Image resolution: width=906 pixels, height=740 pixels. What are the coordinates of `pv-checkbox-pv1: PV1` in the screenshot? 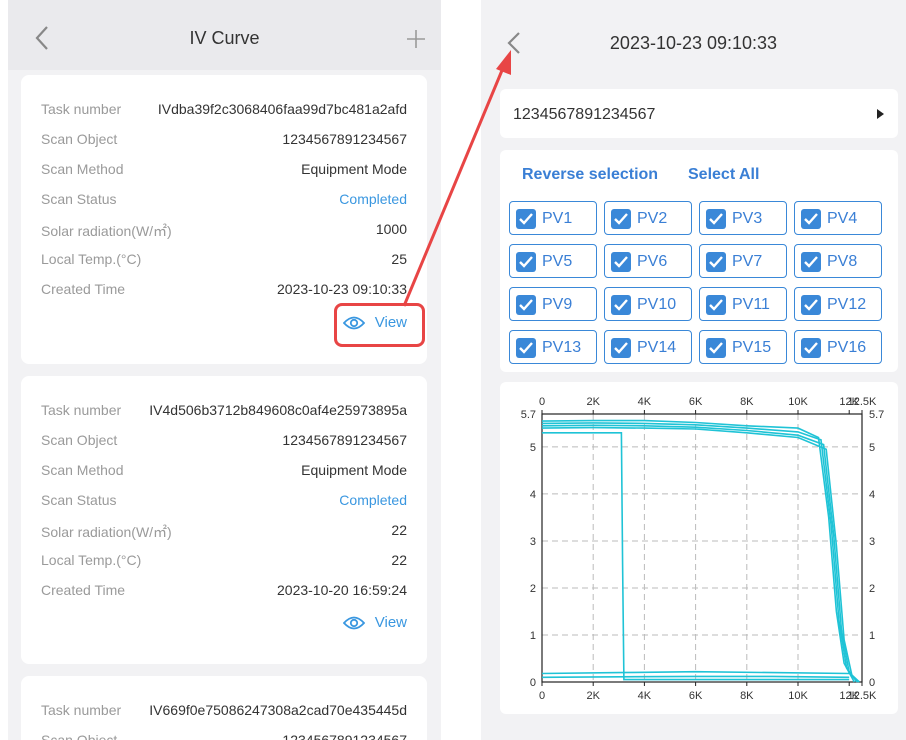 It's located at (553, 218).